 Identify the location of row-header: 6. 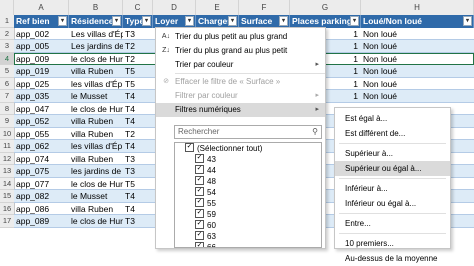
(7, 84).